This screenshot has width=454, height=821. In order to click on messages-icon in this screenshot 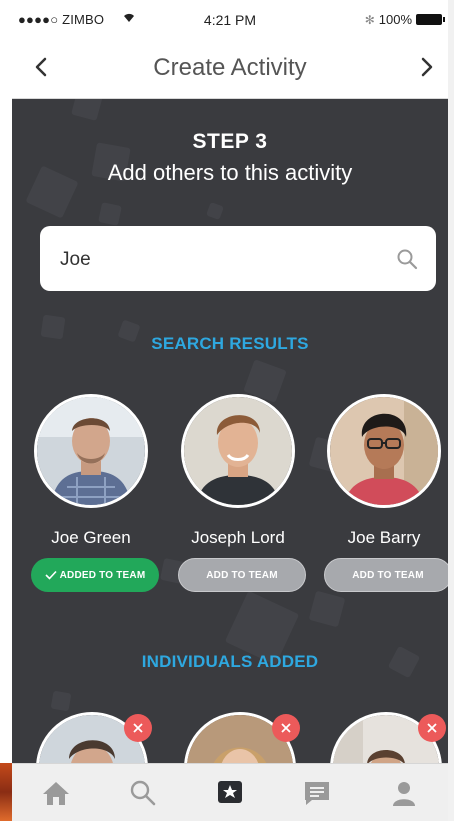, I will do `click(317, 793)`.